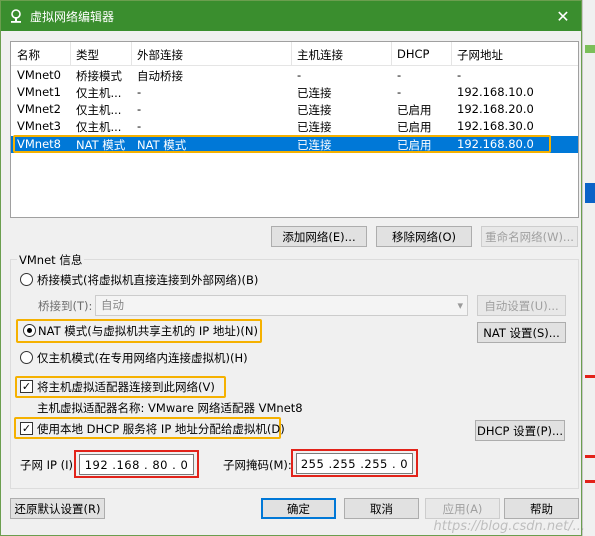 This screenshot has height=536, width=595. Describe the element at coordinates (294, 109) in the screenshot. I see `table-row: VMnet2 仅主机... - 已连接 已启用 192.168.20.0` at that location.